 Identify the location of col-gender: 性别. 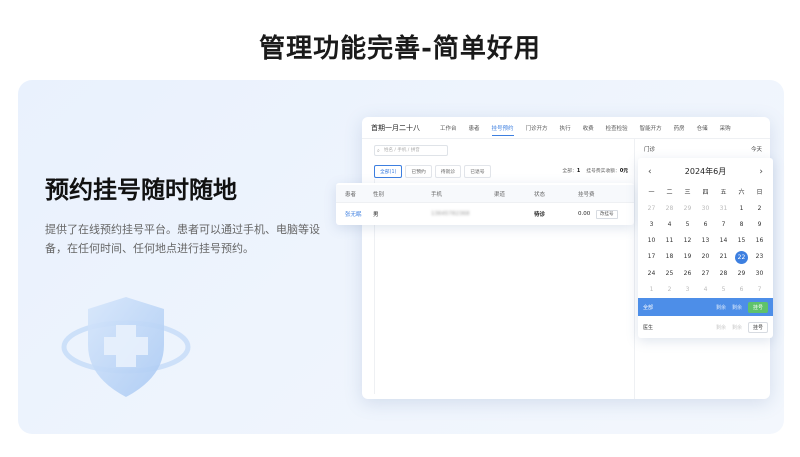
(379, 194).